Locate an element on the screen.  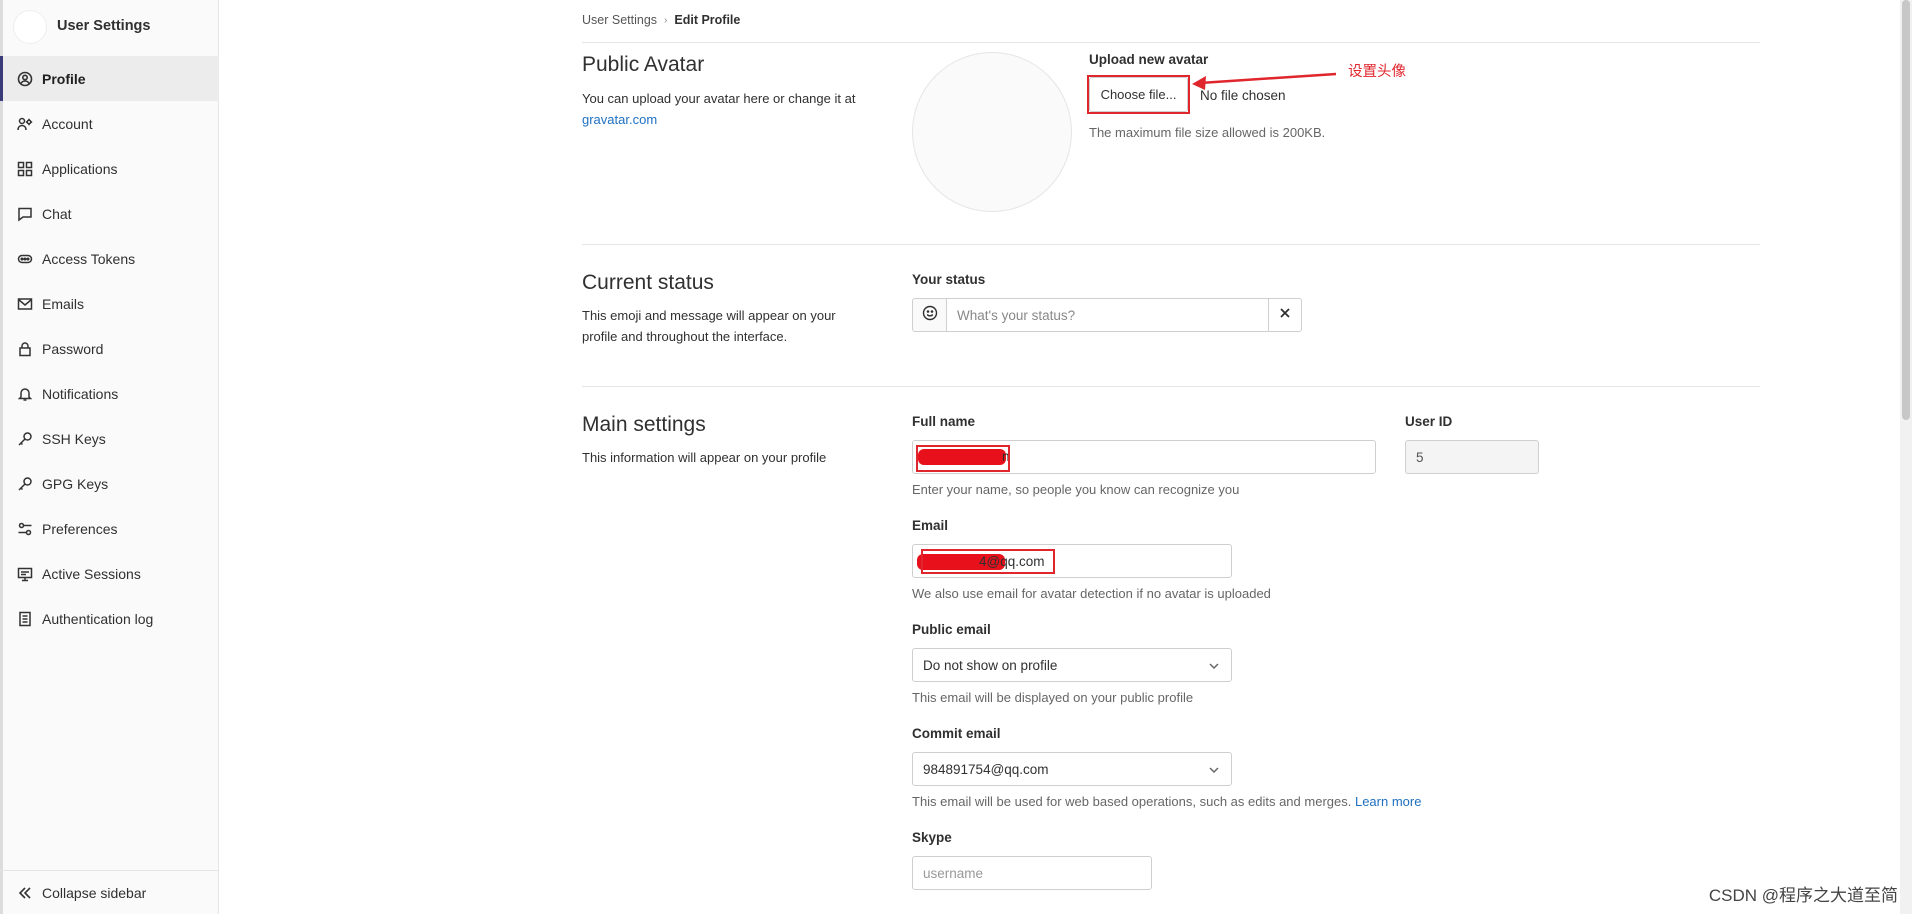
smiley-icon is located at coordinates (930, 315).